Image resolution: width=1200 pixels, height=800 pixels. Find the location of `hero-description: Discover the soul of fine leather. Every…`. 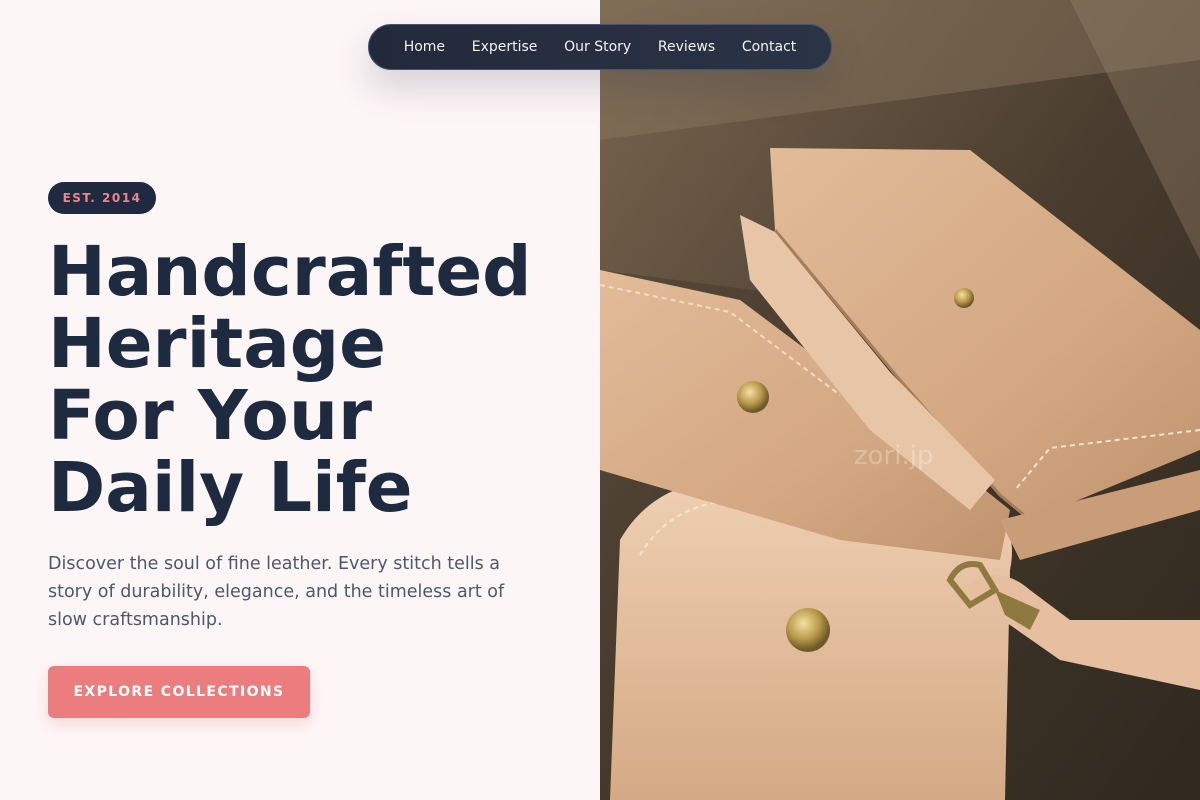

hero-description: Discover the soul of fine leather. Every… is located at coordinates (276, 592).